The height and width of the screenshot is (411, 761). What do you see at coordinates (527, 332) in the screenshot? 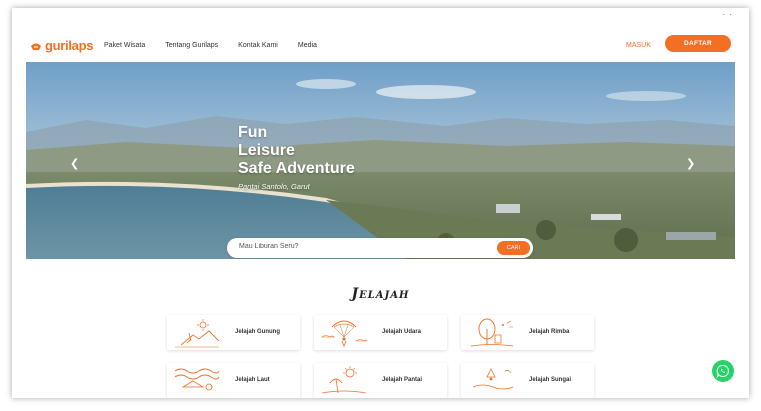
I see `card-jelajah-rimba: Jelajah Rimba` at bounding box center [527, 332].